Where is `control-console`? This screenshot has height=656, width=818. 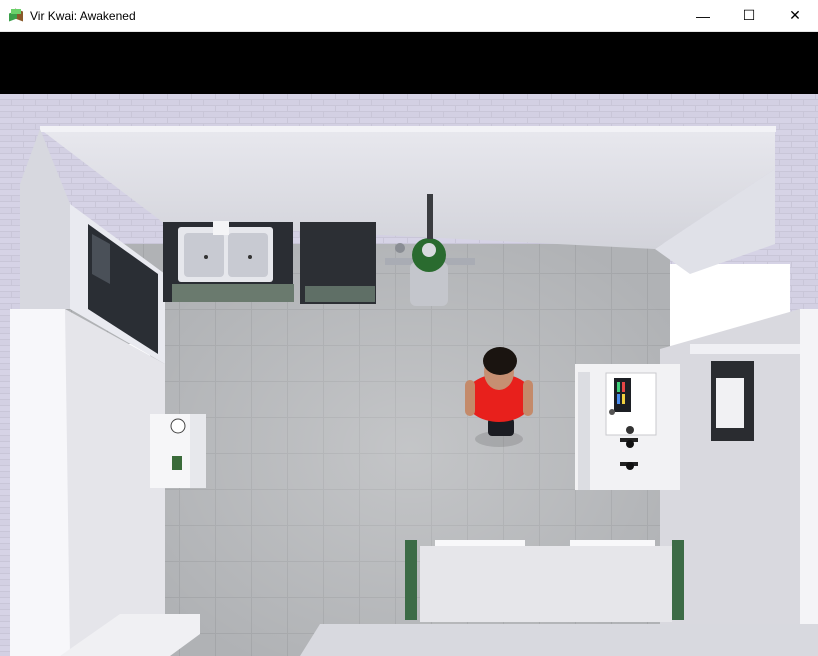 control-console is located at coordinates (627, 427).